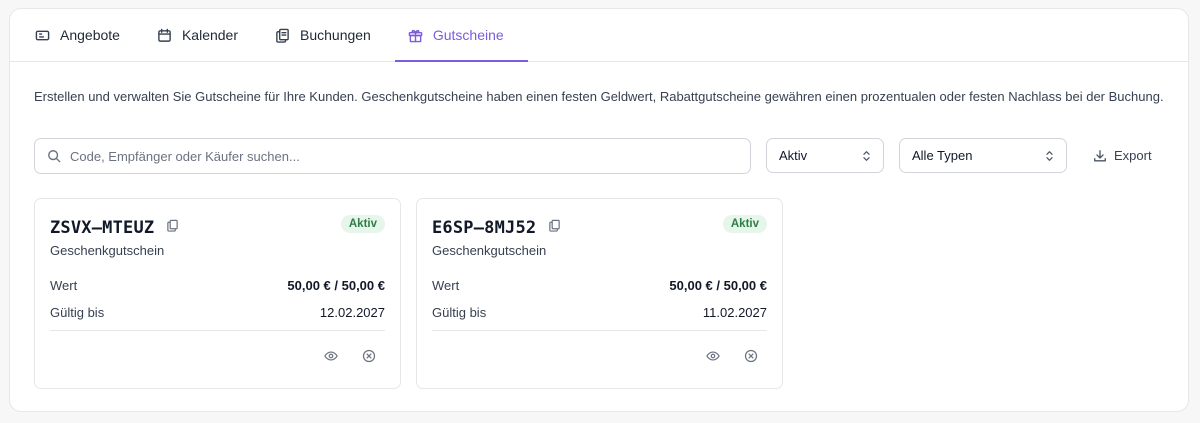 This screenshot has width=1200, height=423. What do you see at coordinates (468, 35) in the screenshot?
I see `tab-label: Gutscheine` at bounding box center [468, 35].